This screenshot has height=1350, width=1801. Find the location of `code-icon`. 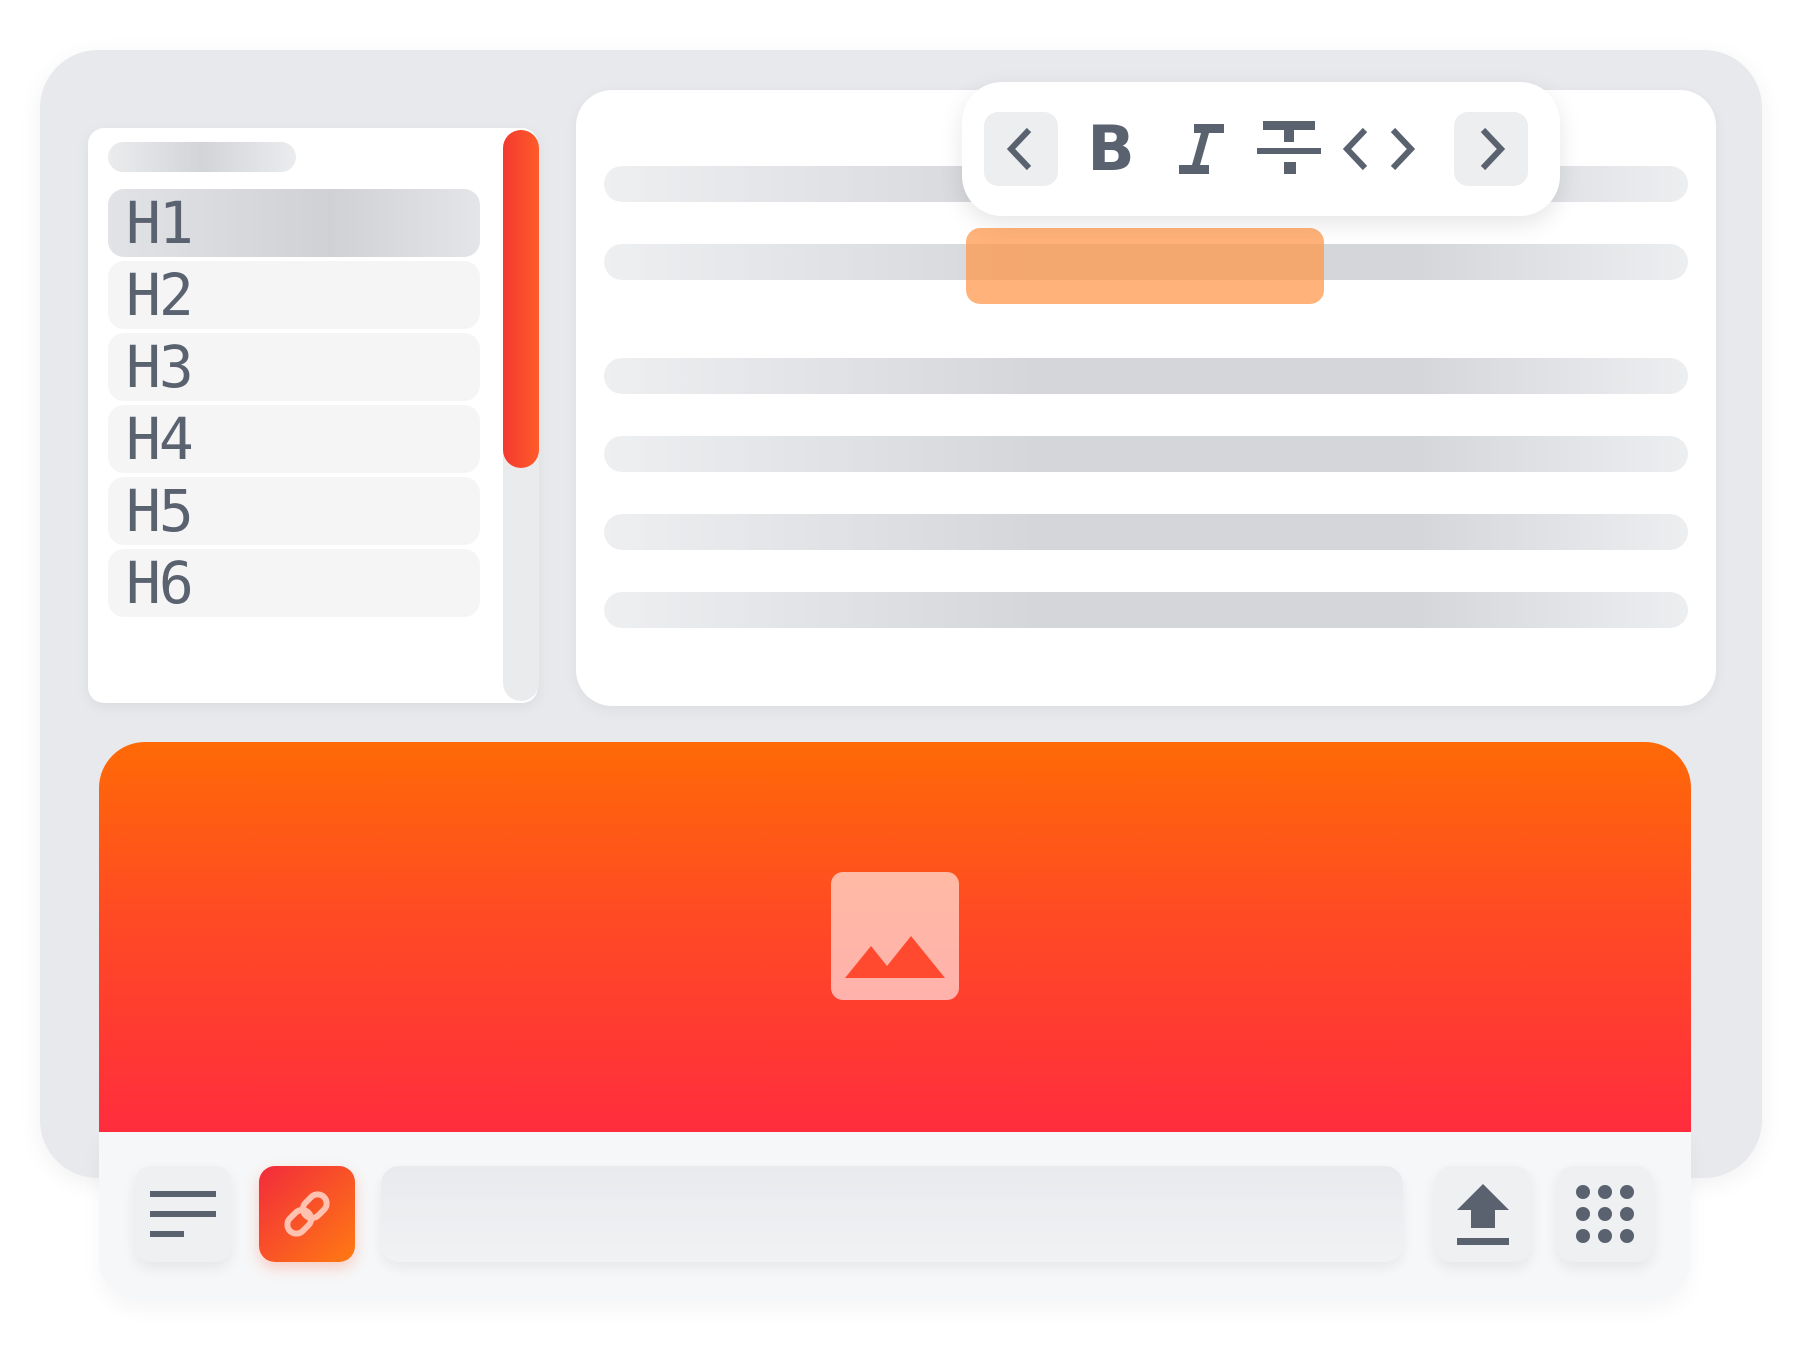

code-icon is located at coordinates (1379, 149).